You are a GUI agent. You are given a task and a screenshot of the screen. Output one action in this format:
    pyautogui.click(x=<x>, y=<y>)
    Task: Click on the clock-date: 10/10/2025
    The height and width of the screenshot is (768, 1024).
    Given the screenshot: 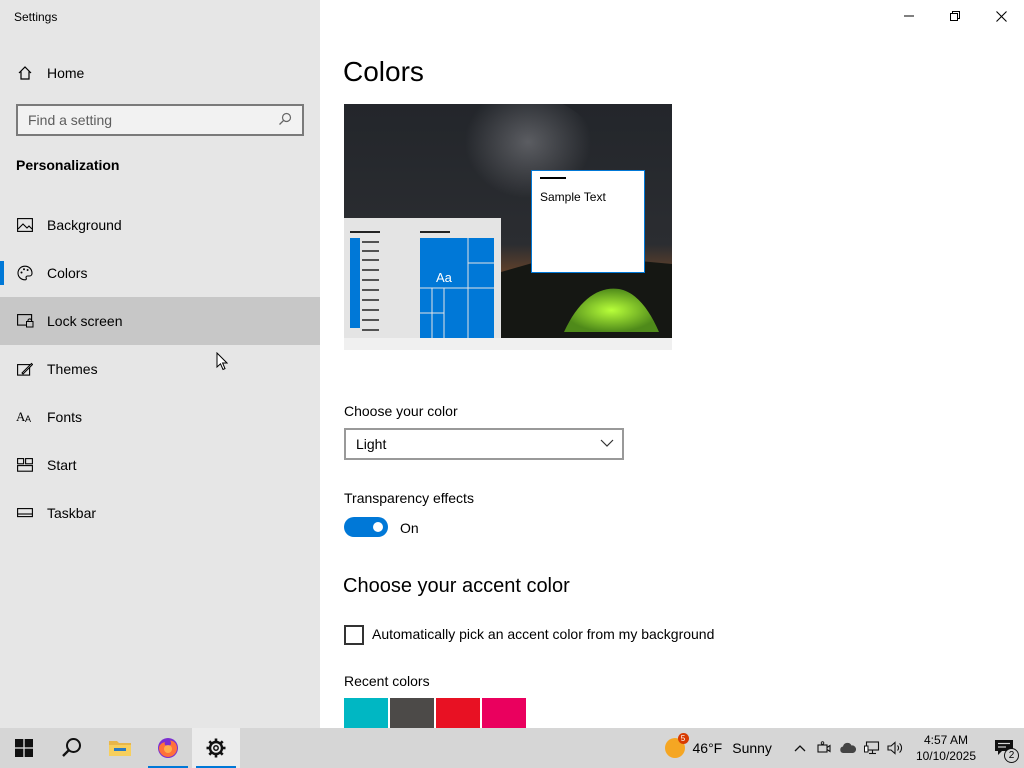 What is the action you would take?
    pyautogui.click(x=945, y=756)
    